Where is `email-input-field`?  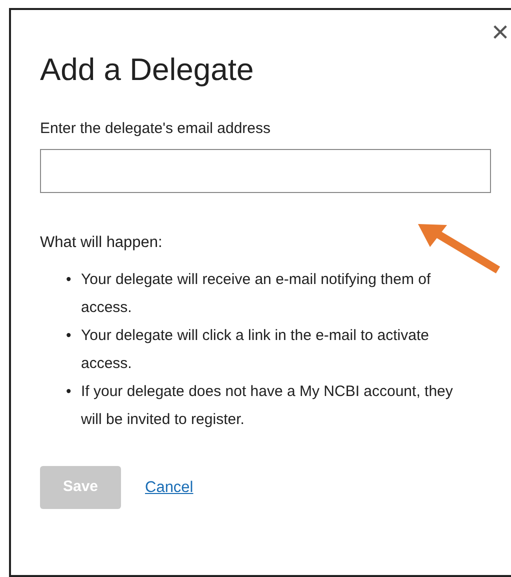
email-input-field is located at coordinates (265, 170).